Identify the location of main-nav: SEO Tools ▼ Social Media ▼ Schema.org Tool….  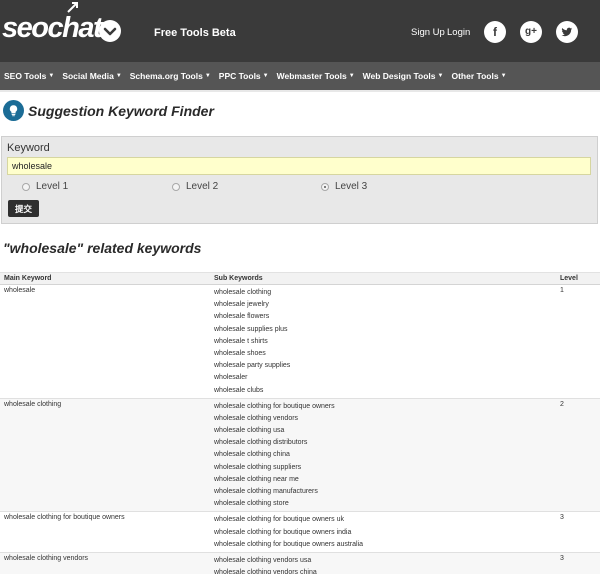
(300, 76).